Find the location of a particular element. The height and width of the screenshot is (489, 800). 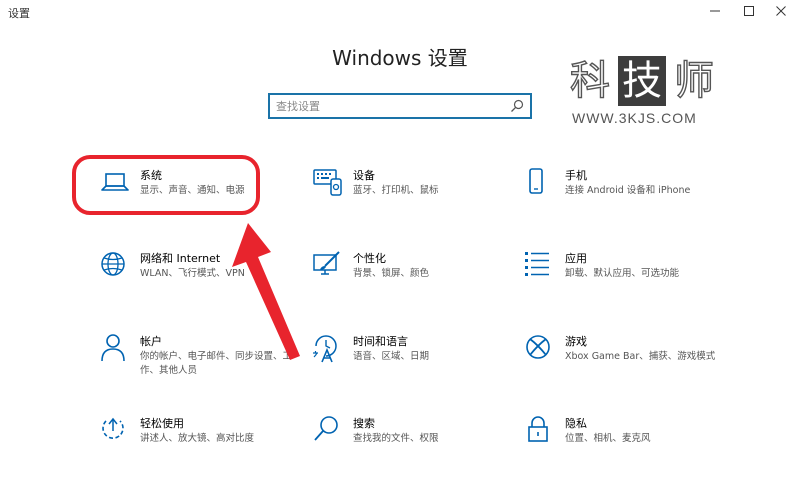

tile-title: 设备 is located at coordinates (364, 175).